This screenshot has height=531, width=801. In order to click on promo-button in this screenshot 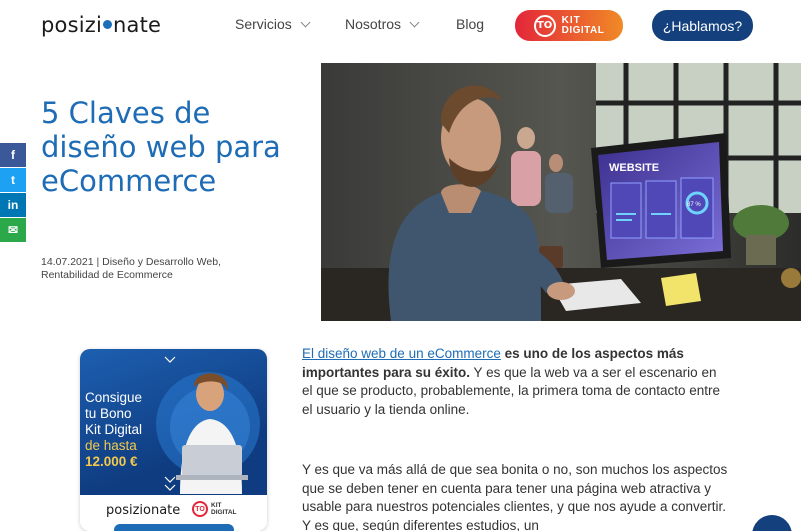, I will do `click(174, 527)`.